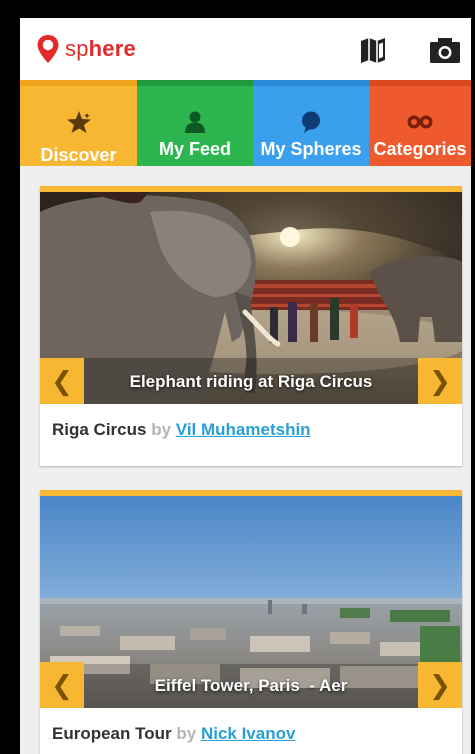 The image size is (475, 754). I want to click on tab-my-spheres: My Spheres, so click(311, 123).